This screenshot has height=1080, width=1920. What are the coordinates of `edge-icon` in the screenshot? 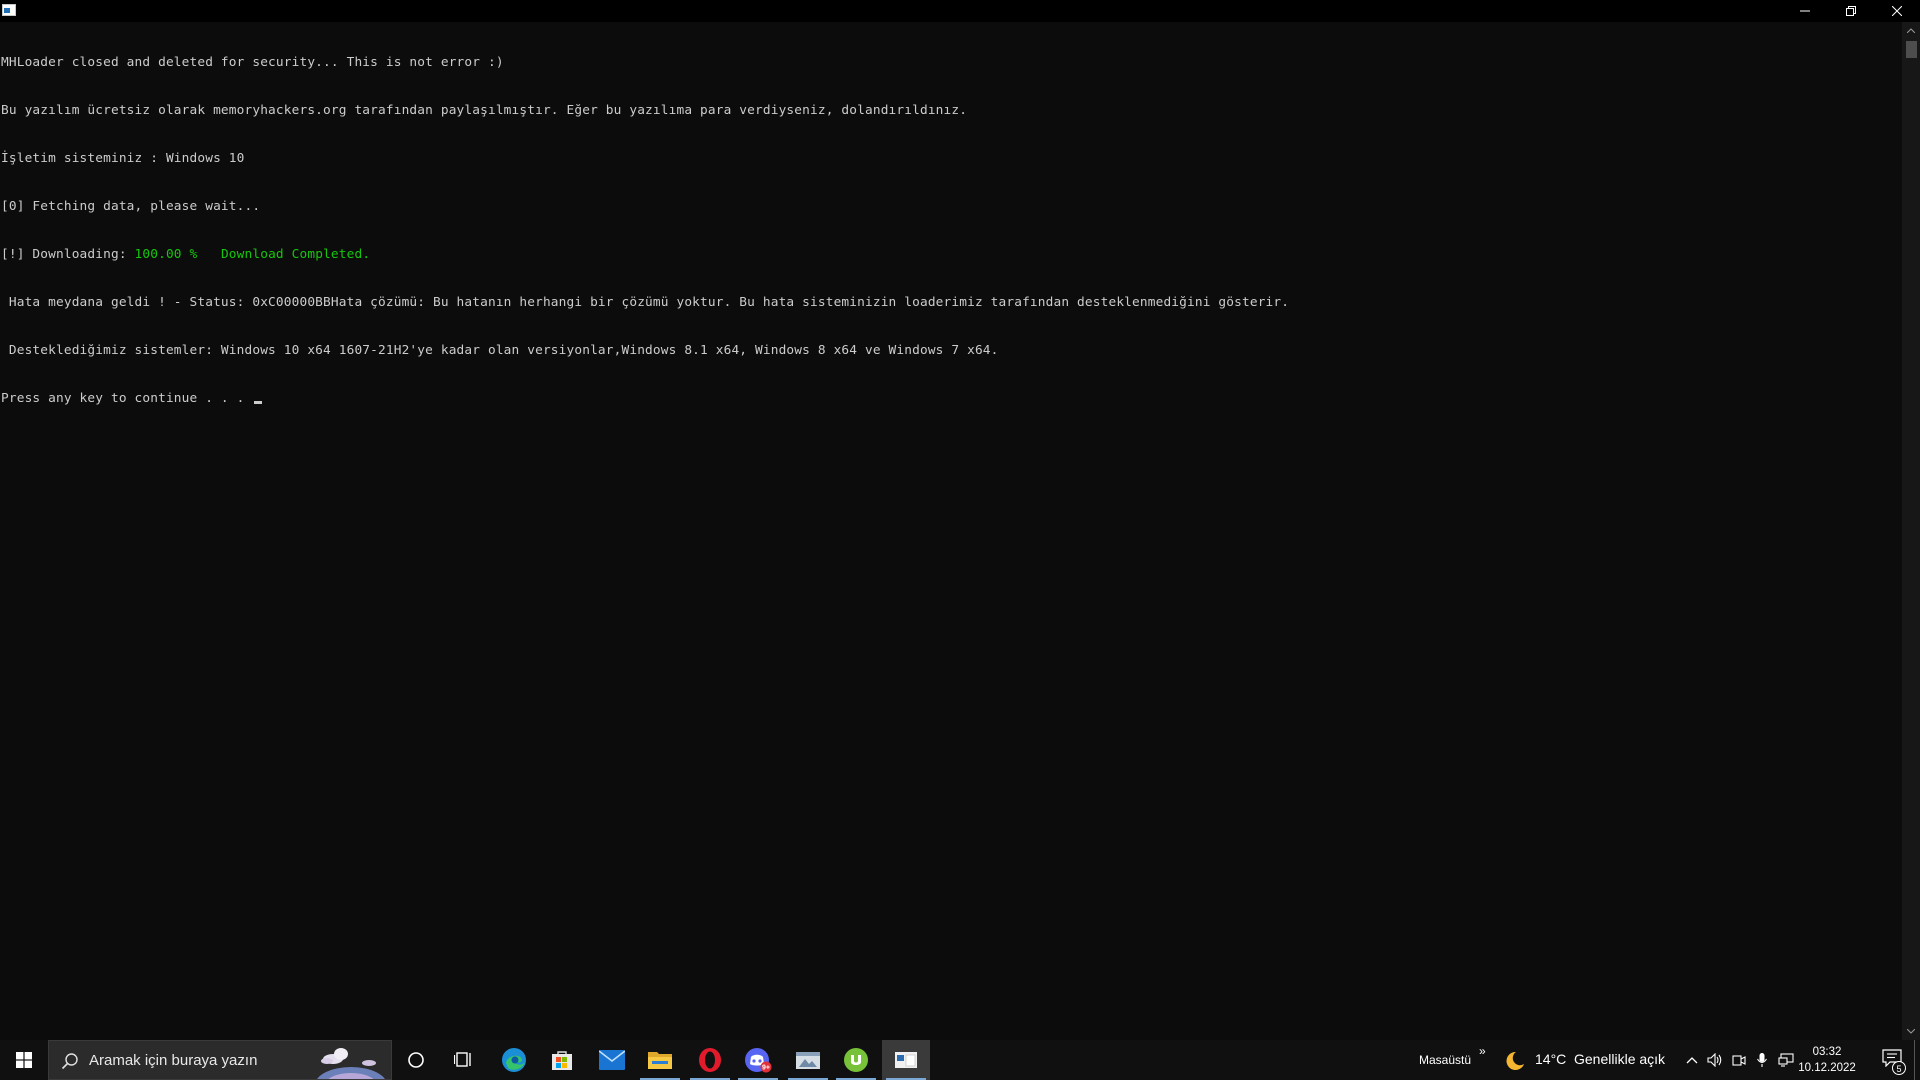 It's located at (514, 1060).